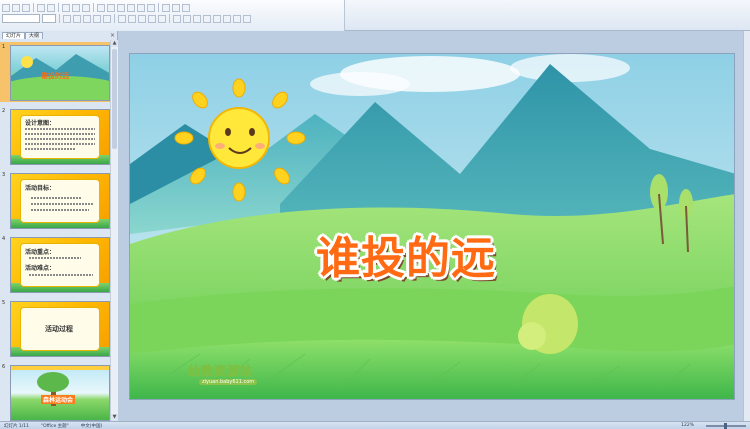 Image resolution: width=750 pixels, height=429 pixels. I want to click on align-left-icon, so click(122, 18).